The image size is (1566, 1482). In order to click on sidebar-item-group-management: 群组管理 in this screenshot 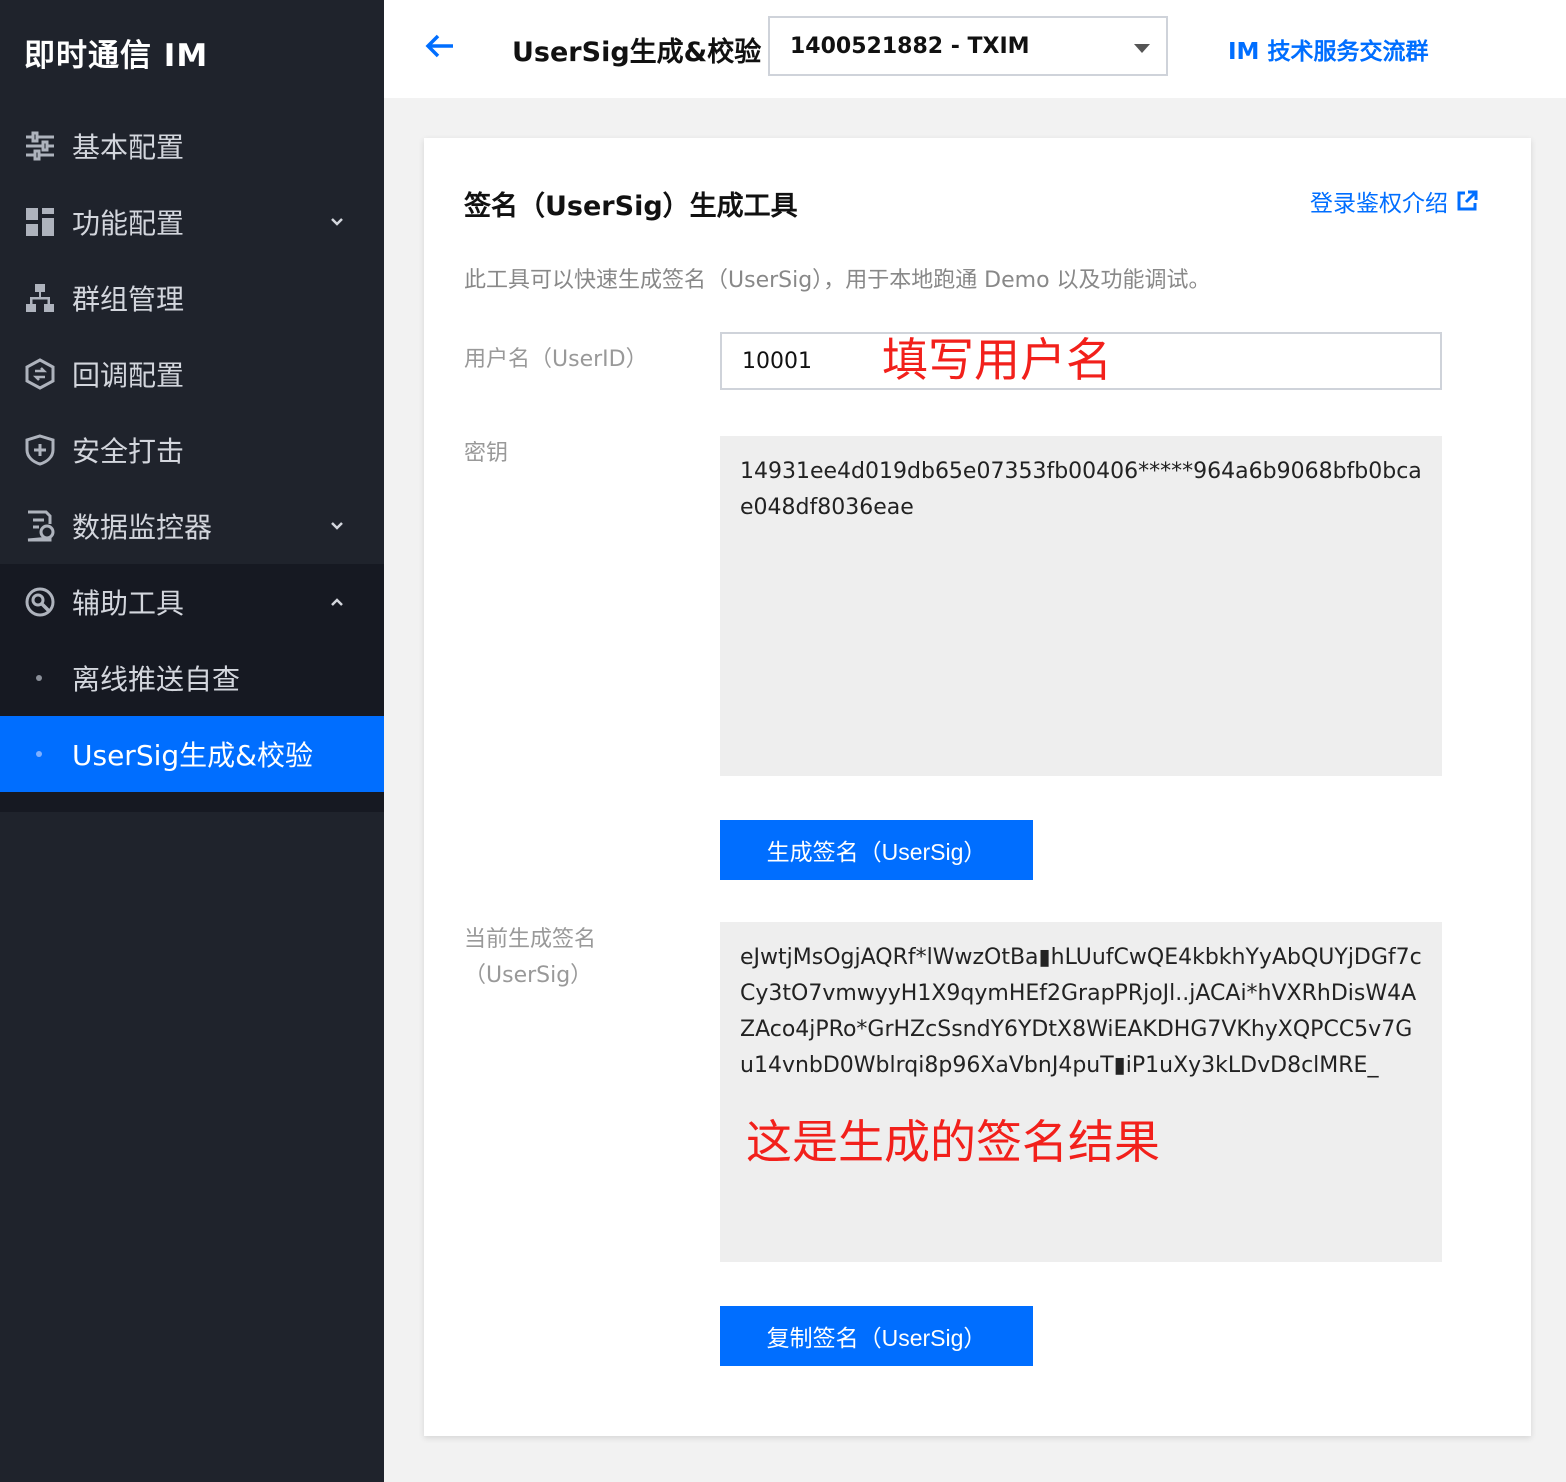, I will do `click(192, 298)`.